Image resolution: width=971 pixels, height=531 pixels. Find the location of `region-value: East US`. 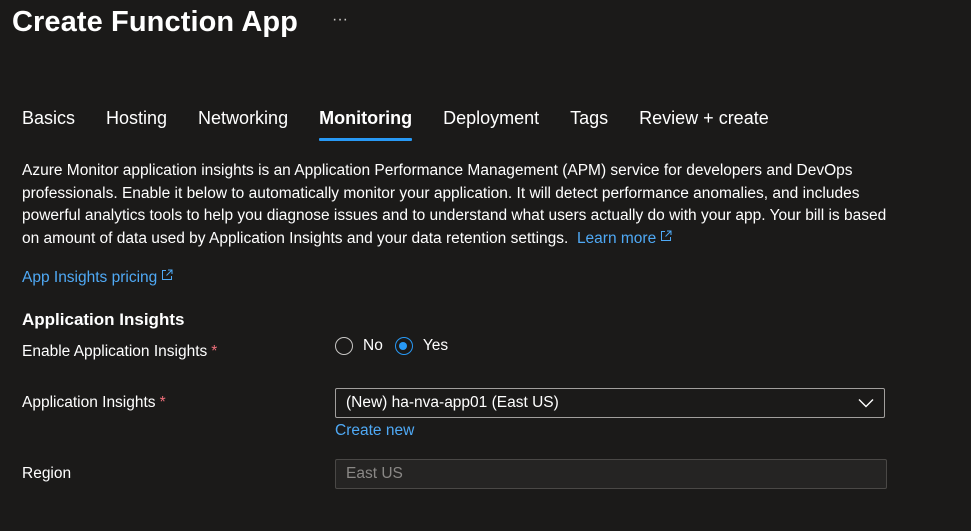

region-value: East US is located at coordinates (374, 473).